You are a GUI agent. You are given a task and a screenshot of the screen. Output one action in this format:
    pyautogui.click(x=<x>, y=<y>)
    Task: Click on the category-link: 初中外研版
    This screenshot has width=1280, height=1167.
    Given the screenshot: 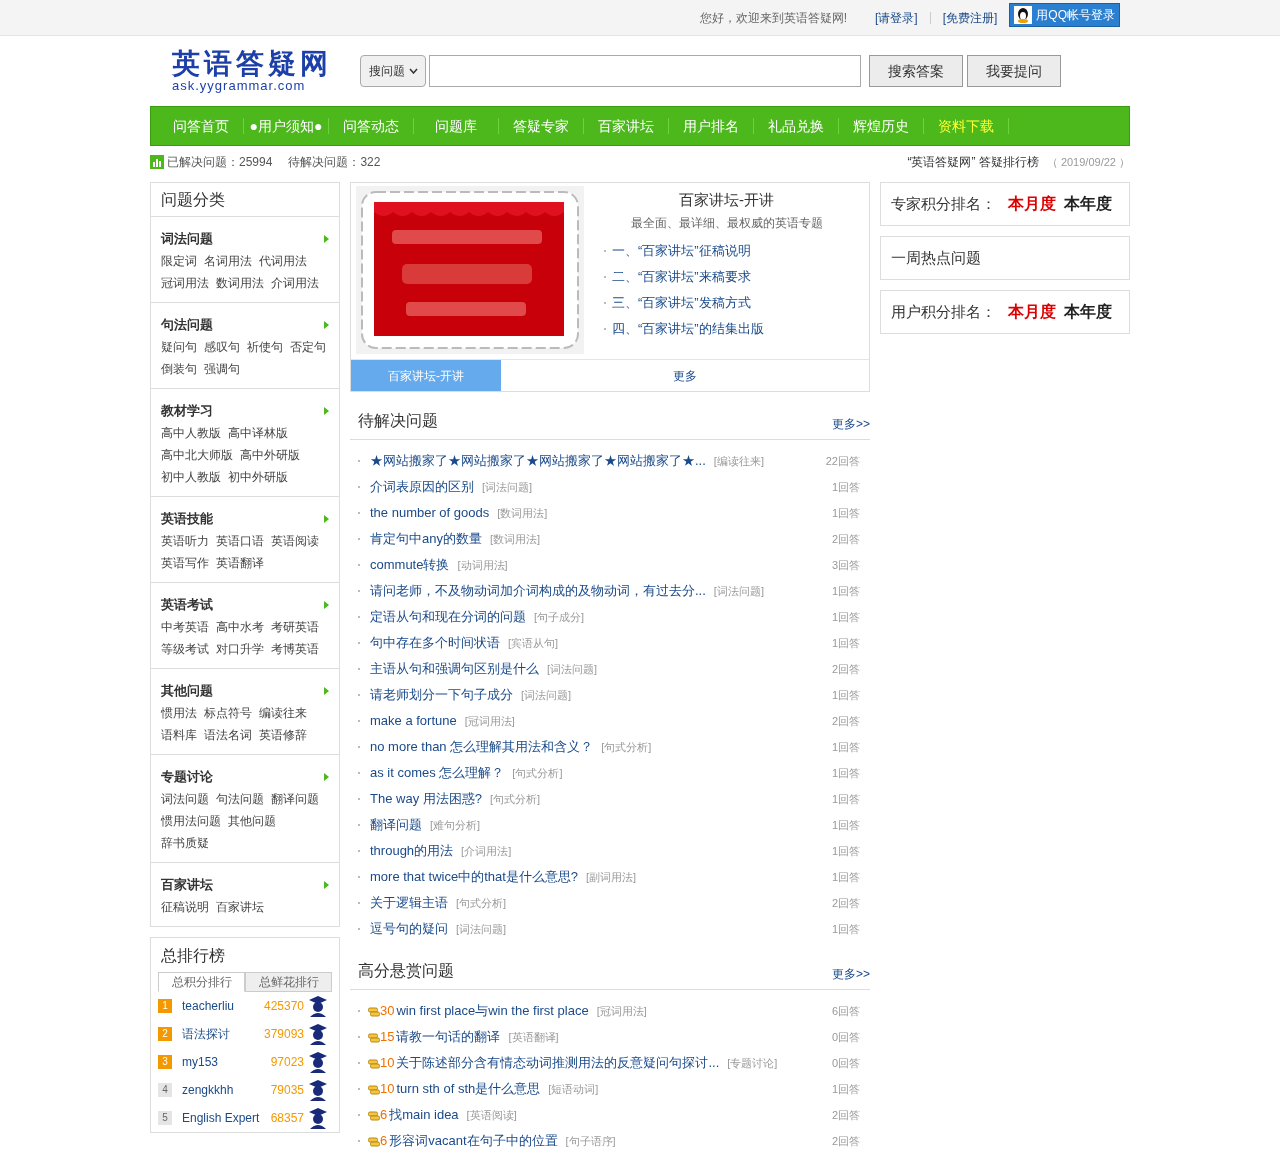 What is the action you would take?
    pyautogui.click(x=258, y=477)
    